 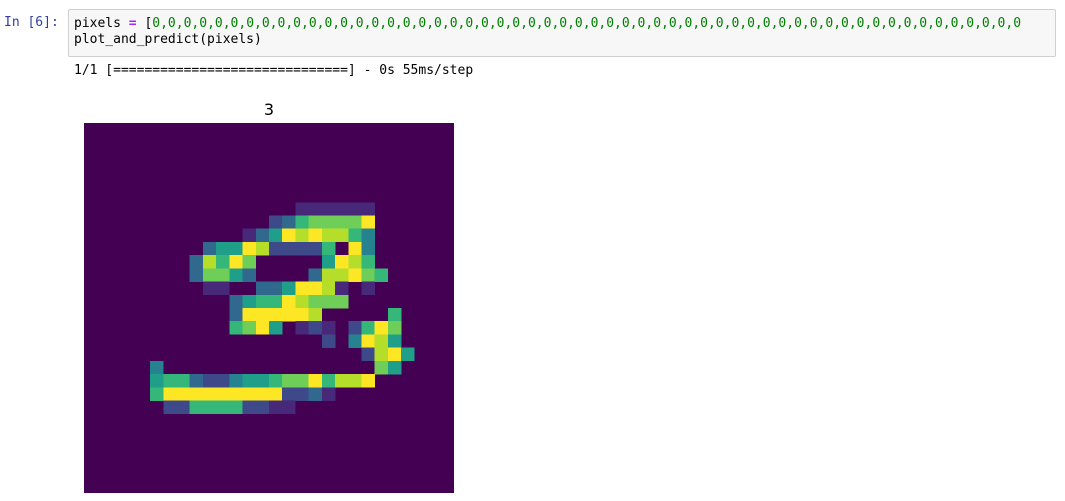 I want to click on cell-prompt: In [6]:, so click(x=31, y=22).